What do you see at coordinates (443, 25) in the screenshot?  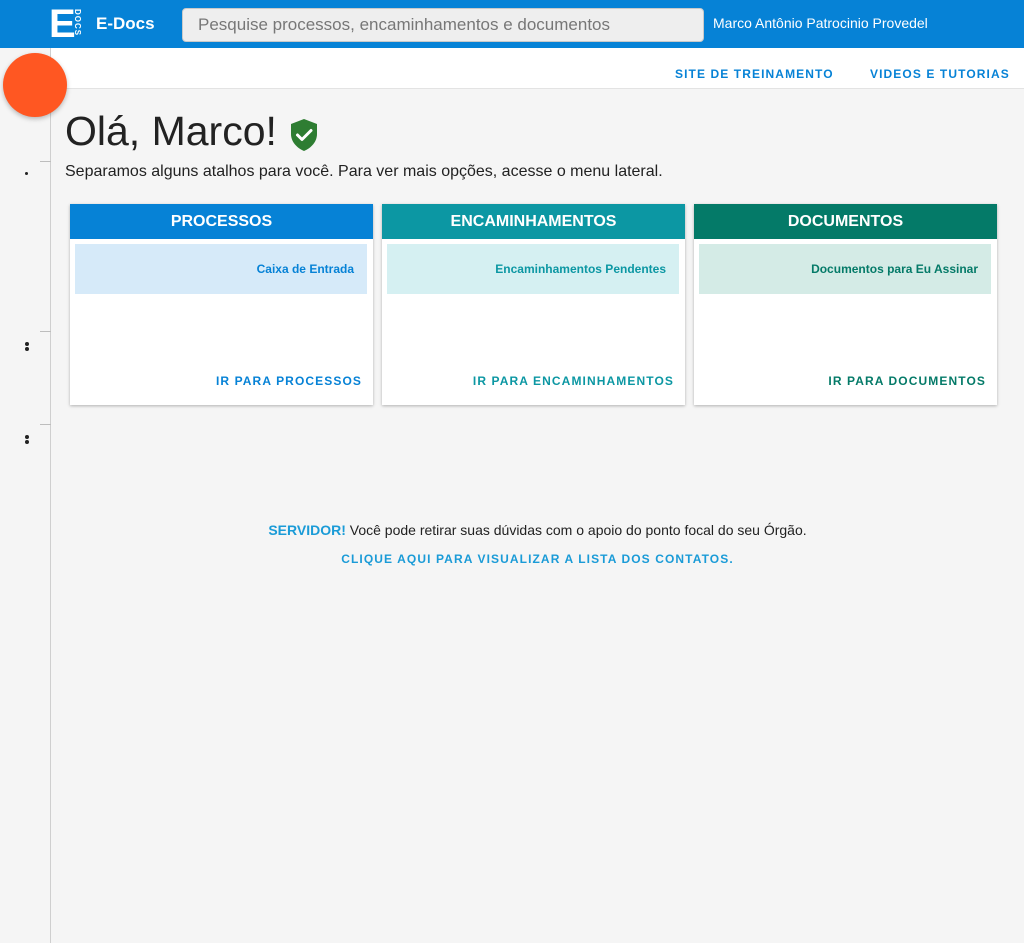 I see `search-input` at bounding box center [443, 25].